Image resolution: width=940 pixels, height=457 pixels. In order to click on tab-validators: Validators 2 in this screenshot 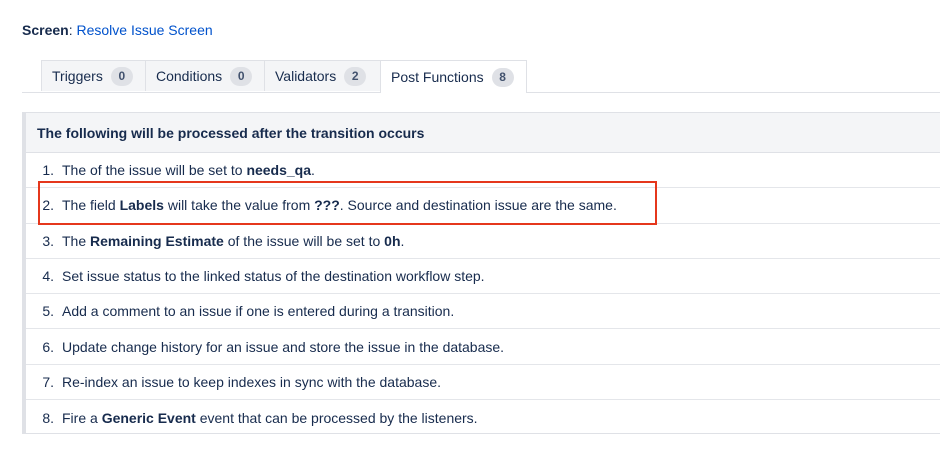, I will do `click(322, 75)`.